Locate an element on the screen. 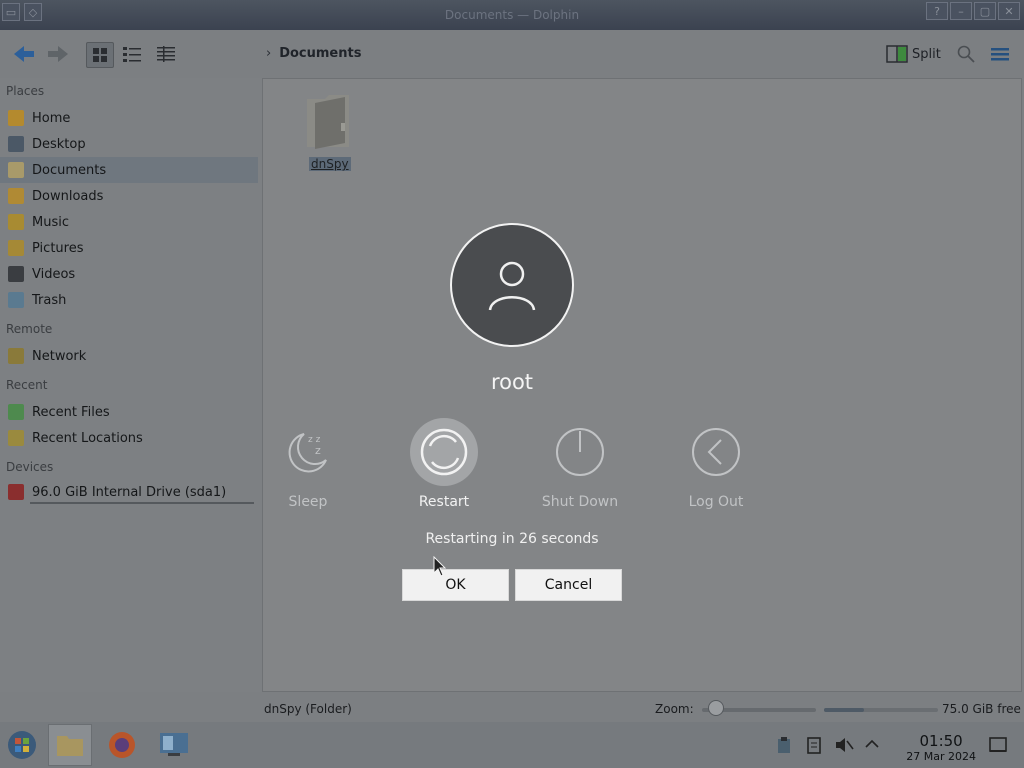  sidebar-item-label: Videos is located at coordinates (54, 274).